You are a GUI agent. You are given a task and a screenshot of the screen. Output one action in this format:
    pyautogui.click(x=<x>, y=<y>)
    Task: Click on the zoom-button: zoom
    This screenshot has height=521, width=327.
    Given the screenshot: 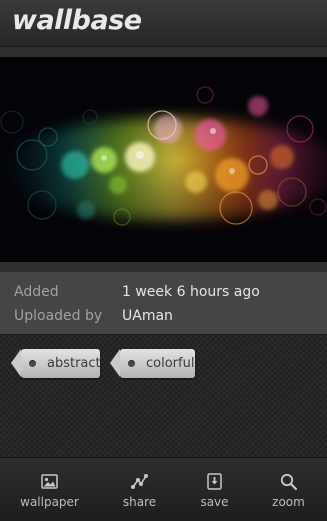 What is the action you would take?
    pyautogui.click(x=287, y=489)
    